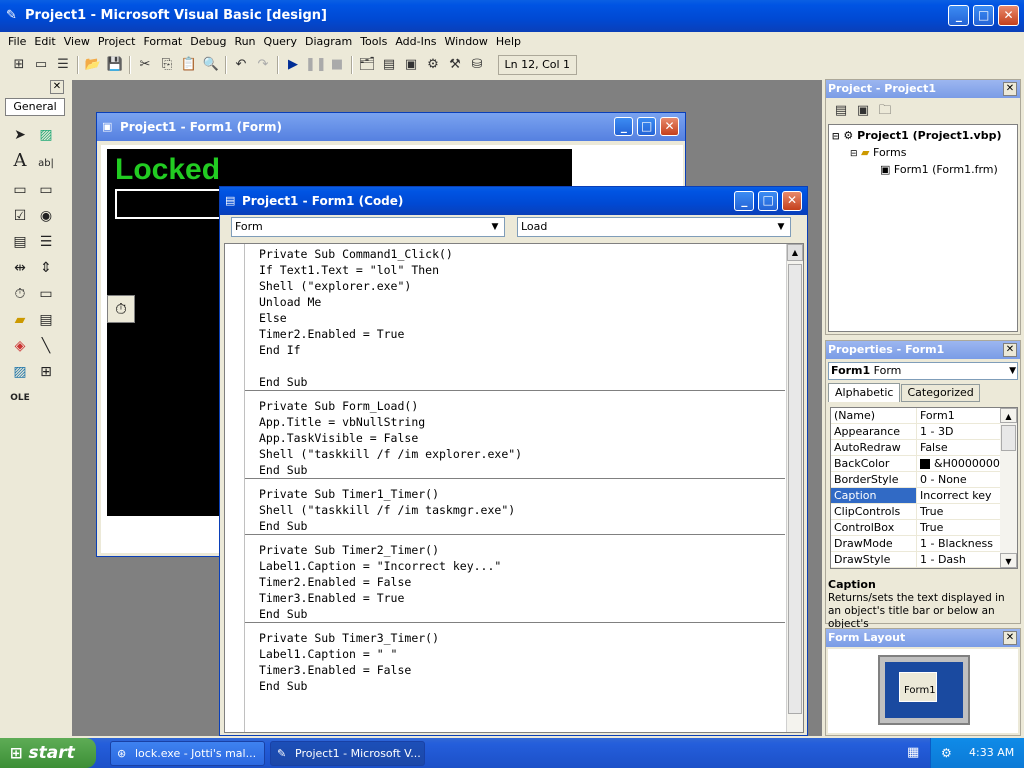  What do you see at coordinates (280, 42) in the screenshot?
I see `menu-query: Query` at bounding box center [280, 42].